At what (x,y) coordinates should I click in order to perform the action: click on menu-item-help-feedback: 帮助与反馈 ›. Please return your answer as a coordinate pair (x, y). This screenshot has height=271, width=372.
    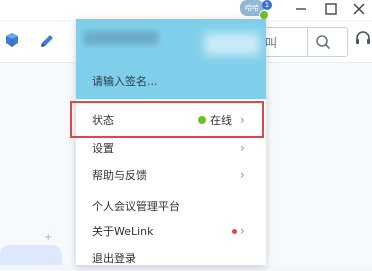
    Looking at the image, I should click on (171, 175).